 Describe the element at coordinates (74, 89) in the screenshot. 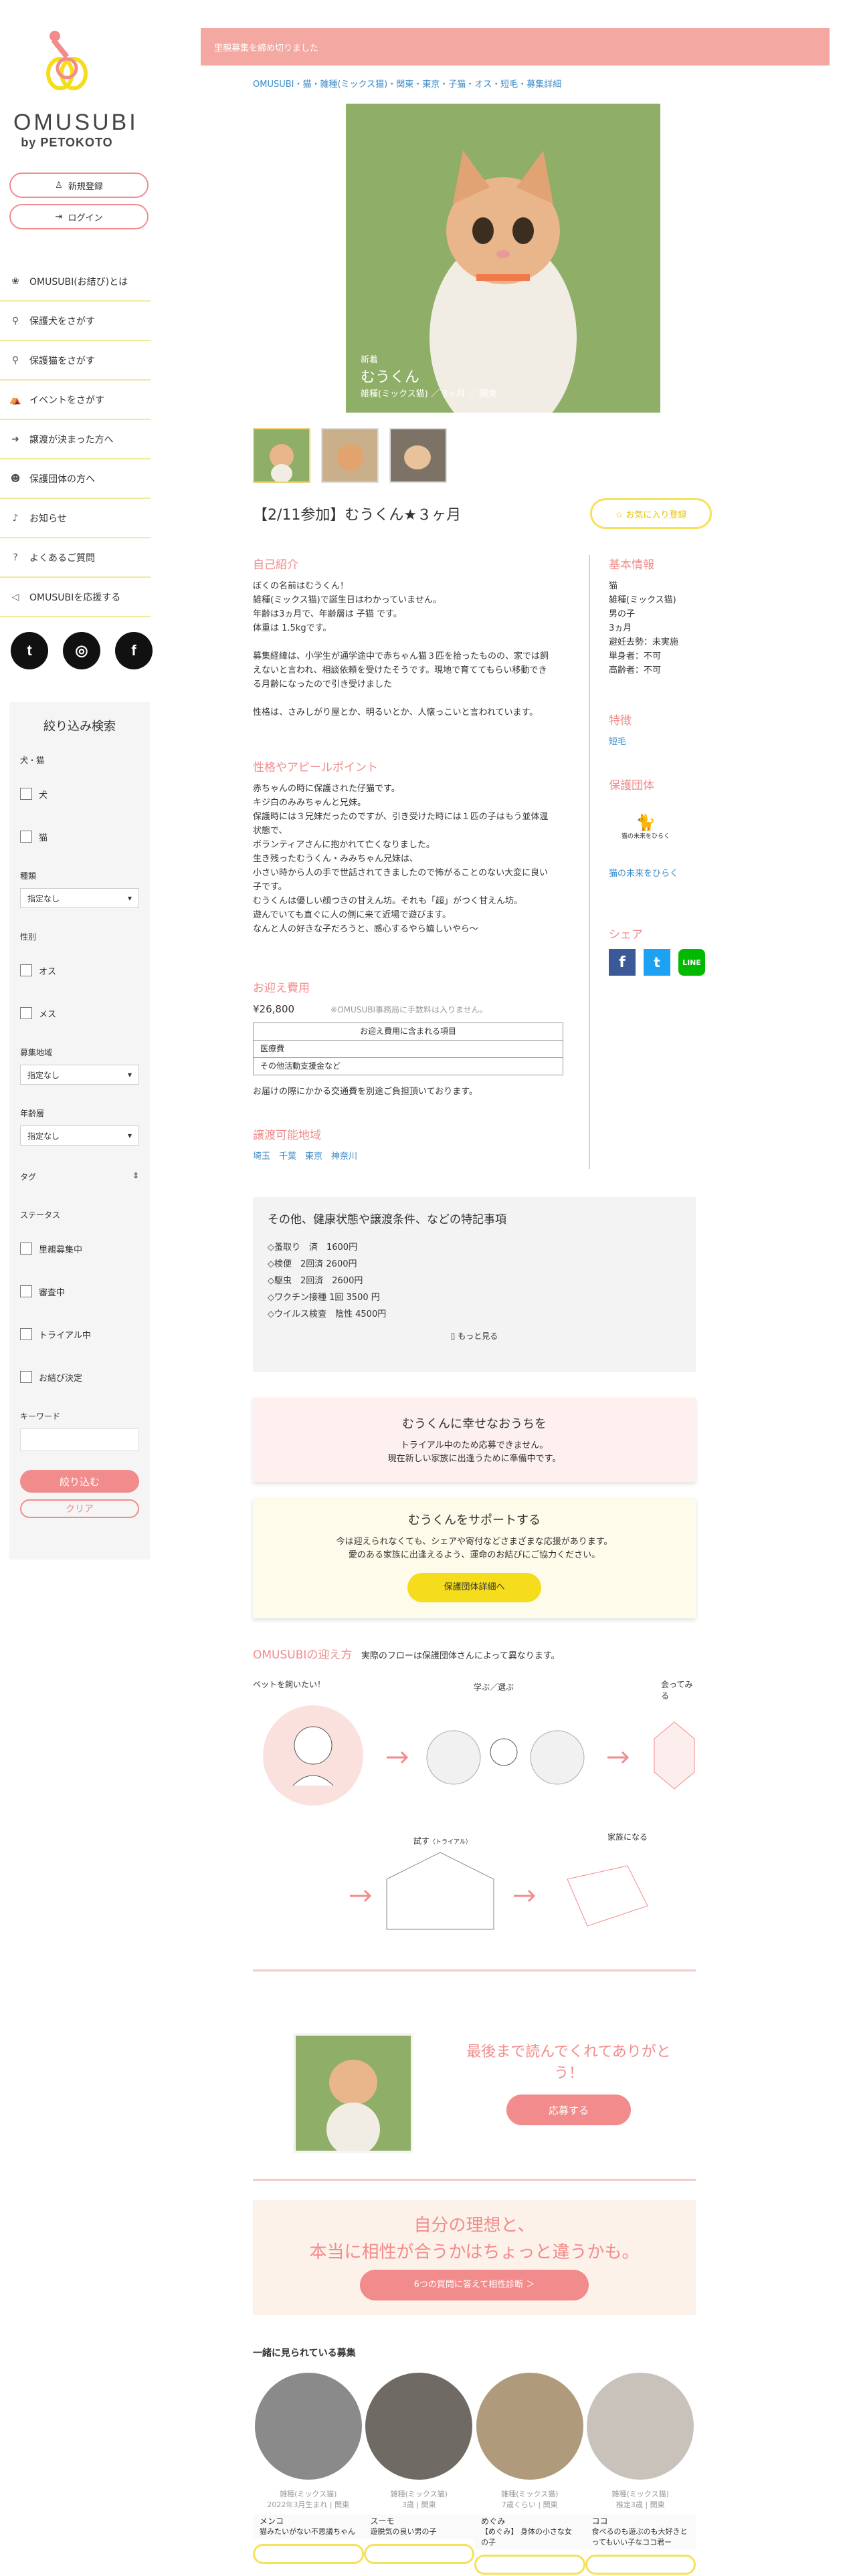

I see `logo: OMUSUBI by PETOKOTO` at that location.